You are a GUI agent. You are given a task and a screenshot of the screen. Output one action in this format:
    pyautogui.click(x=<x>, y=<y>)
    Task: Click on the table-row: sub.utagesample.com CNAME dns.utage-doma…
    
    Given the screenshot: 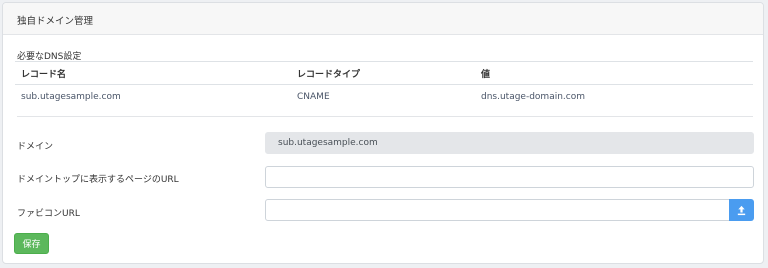 What is the action you would take?
    pyautogui.click(x=384, y=96)
    